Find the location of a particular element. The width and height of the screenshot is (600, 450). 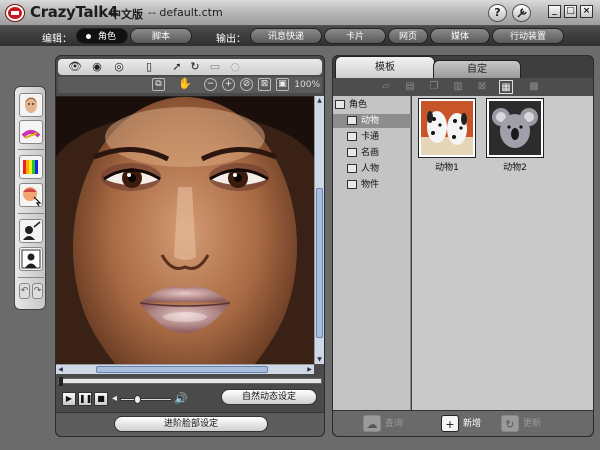

undo-button: ↶ is located at coordinates (24, 291).